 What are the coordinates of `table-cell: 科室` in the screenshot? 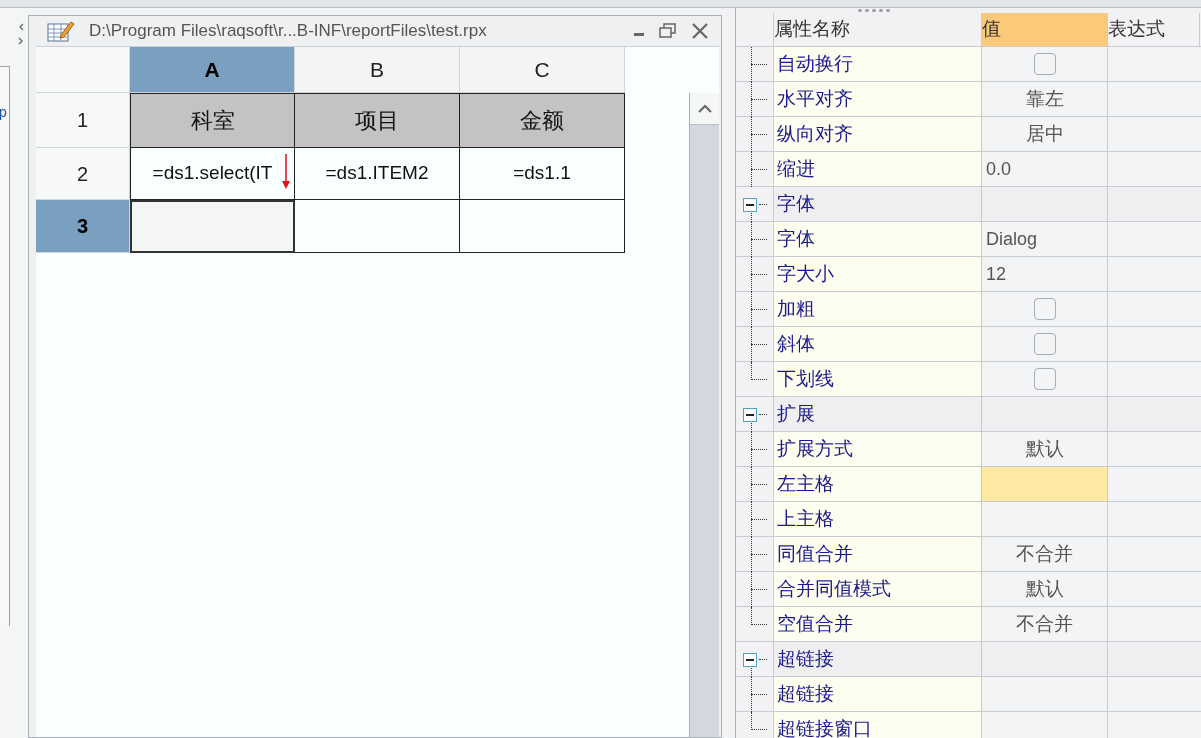 It's located at (212, 120).